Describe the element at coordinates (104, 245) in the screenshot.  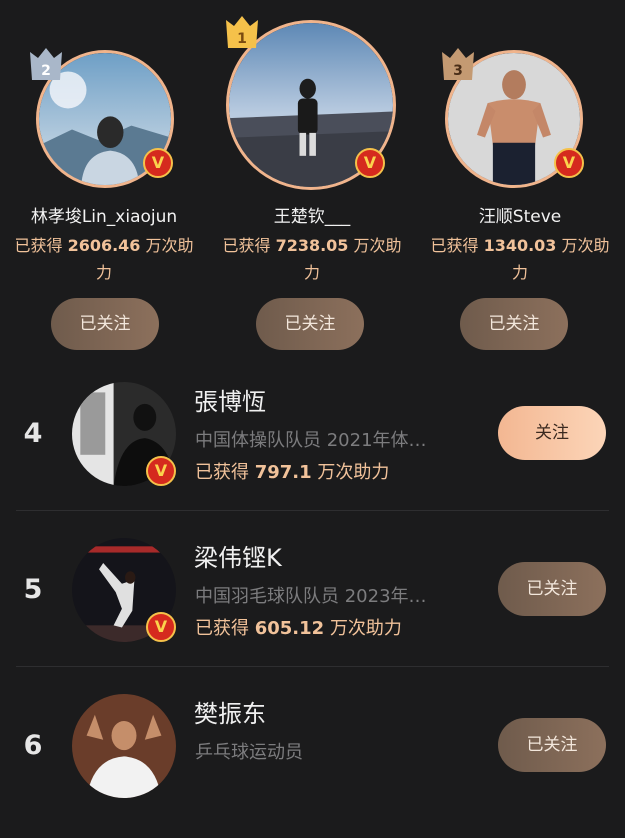
I see `score-value: 2606.46` at that location.